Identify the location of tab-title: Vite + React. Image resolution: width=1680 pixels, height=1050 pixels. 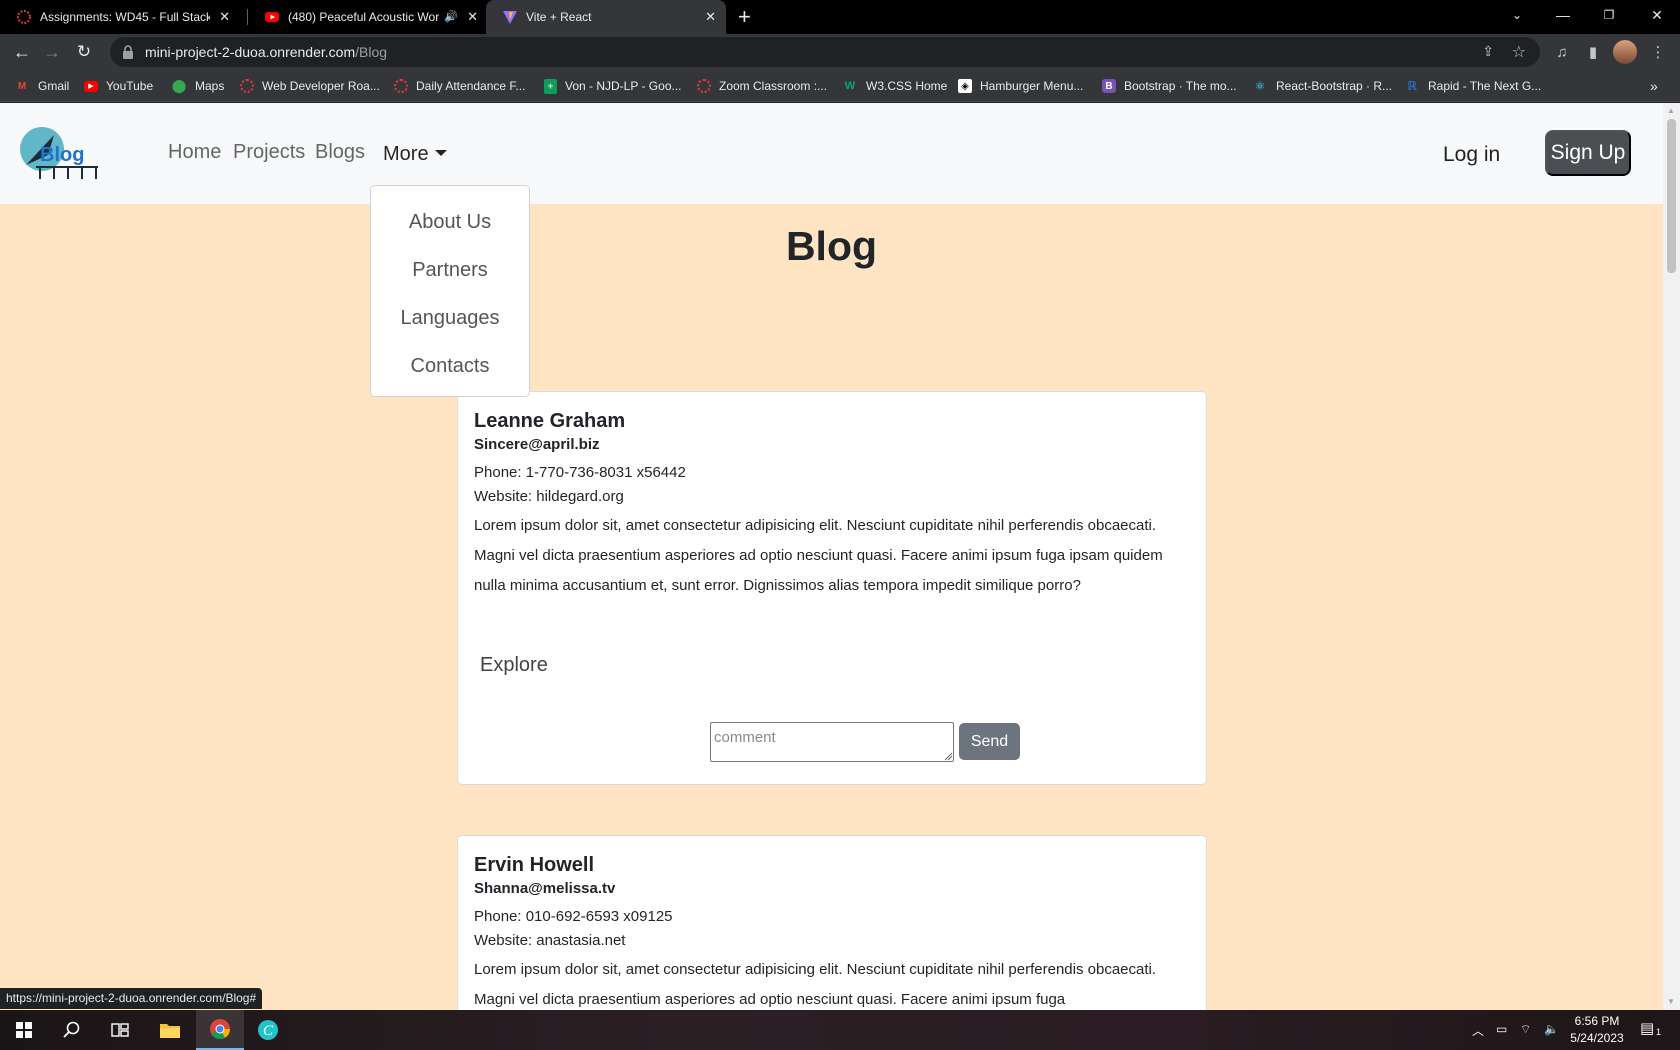
(559, 17).